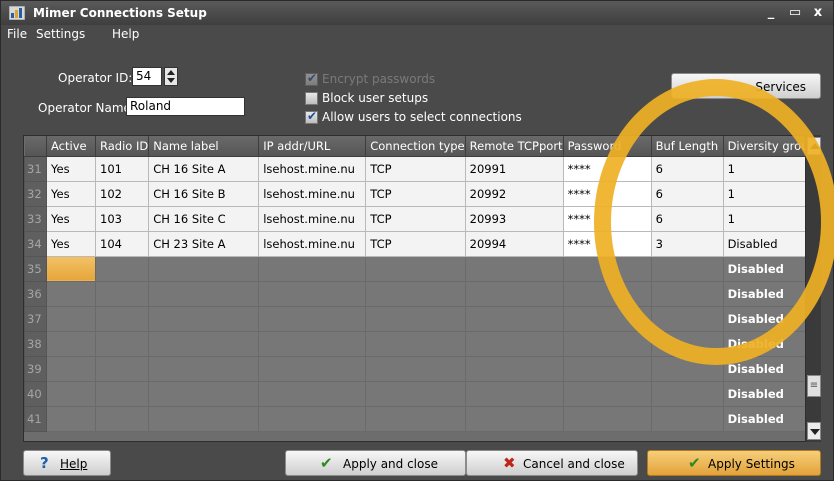 This screenshot has height=481, width=834. I want to click on table-row: 37 Disabled, so click(420, 318).